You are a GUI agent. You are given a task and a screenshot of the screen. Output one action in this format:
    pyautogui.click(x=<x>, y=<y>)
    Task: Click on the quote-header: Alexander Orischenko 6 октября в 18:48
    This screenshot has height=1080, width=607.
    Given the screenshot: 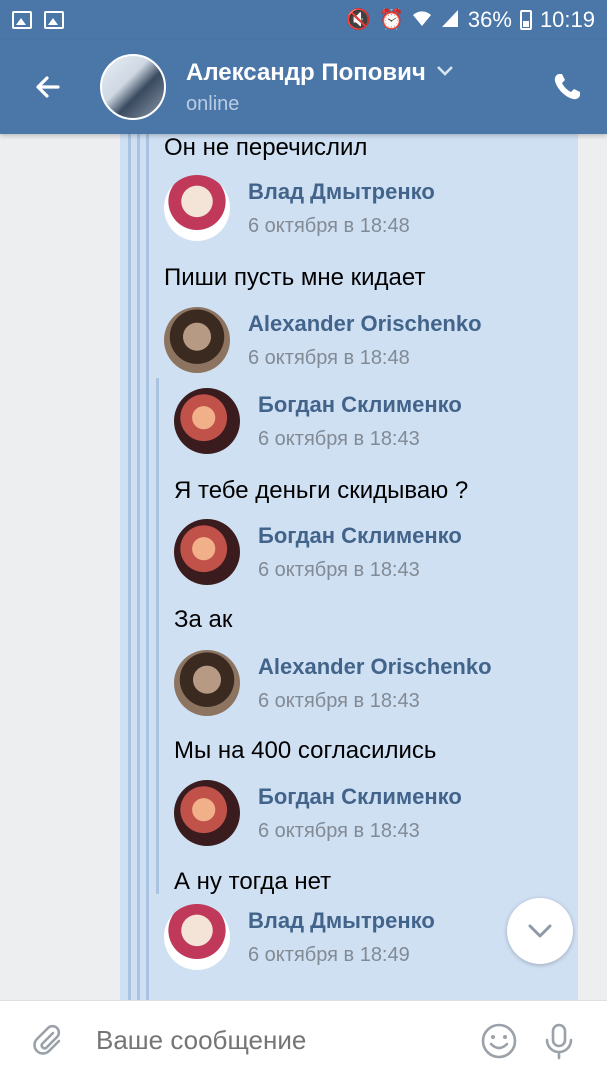 What is the action you would take?
    pyautogui.click(x=323, y=340)
    